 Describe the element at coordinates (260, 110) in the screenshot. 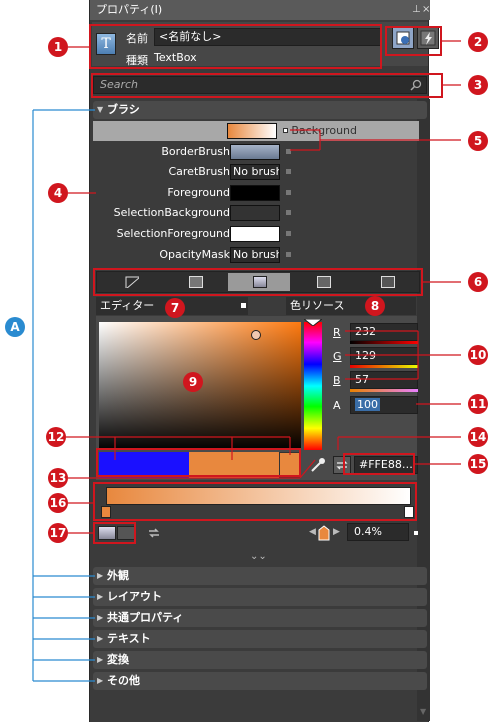

I see `section-brush: ▼ ブラシ` at that location.